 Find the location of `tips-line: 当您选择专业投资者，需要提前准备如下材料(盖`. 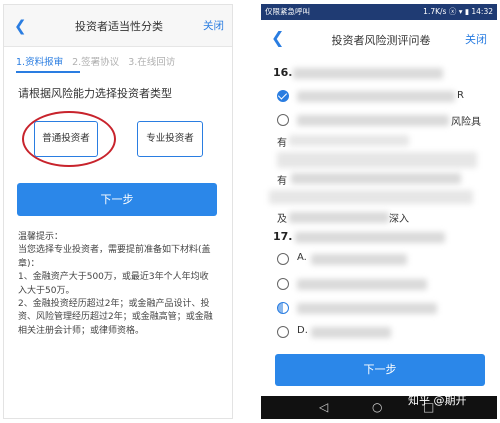

tips-line: 当您选择专业投资者，需要提前准备如下材料(盖 is located at coordinates (114, 250).